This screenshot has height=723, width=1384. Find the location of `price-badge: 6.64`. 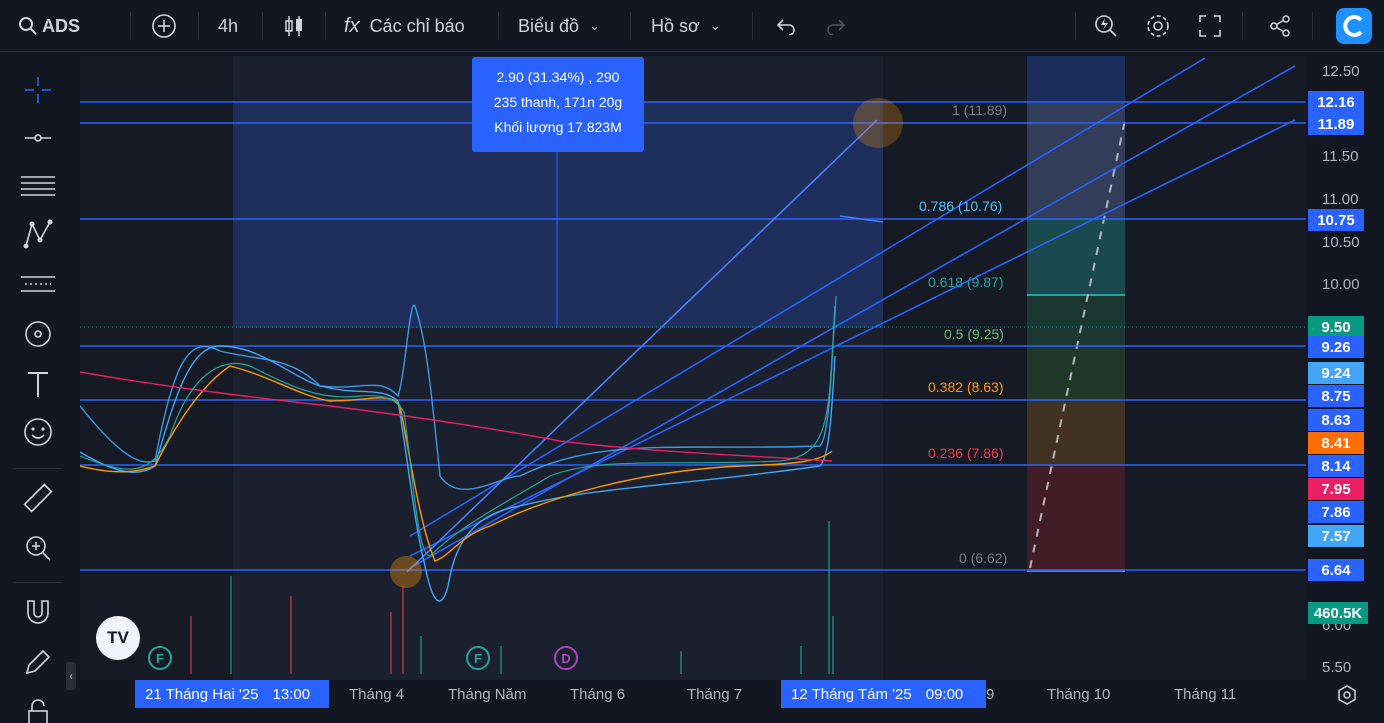

price-badge: 6.64 is located at coordinates (1336, 570).